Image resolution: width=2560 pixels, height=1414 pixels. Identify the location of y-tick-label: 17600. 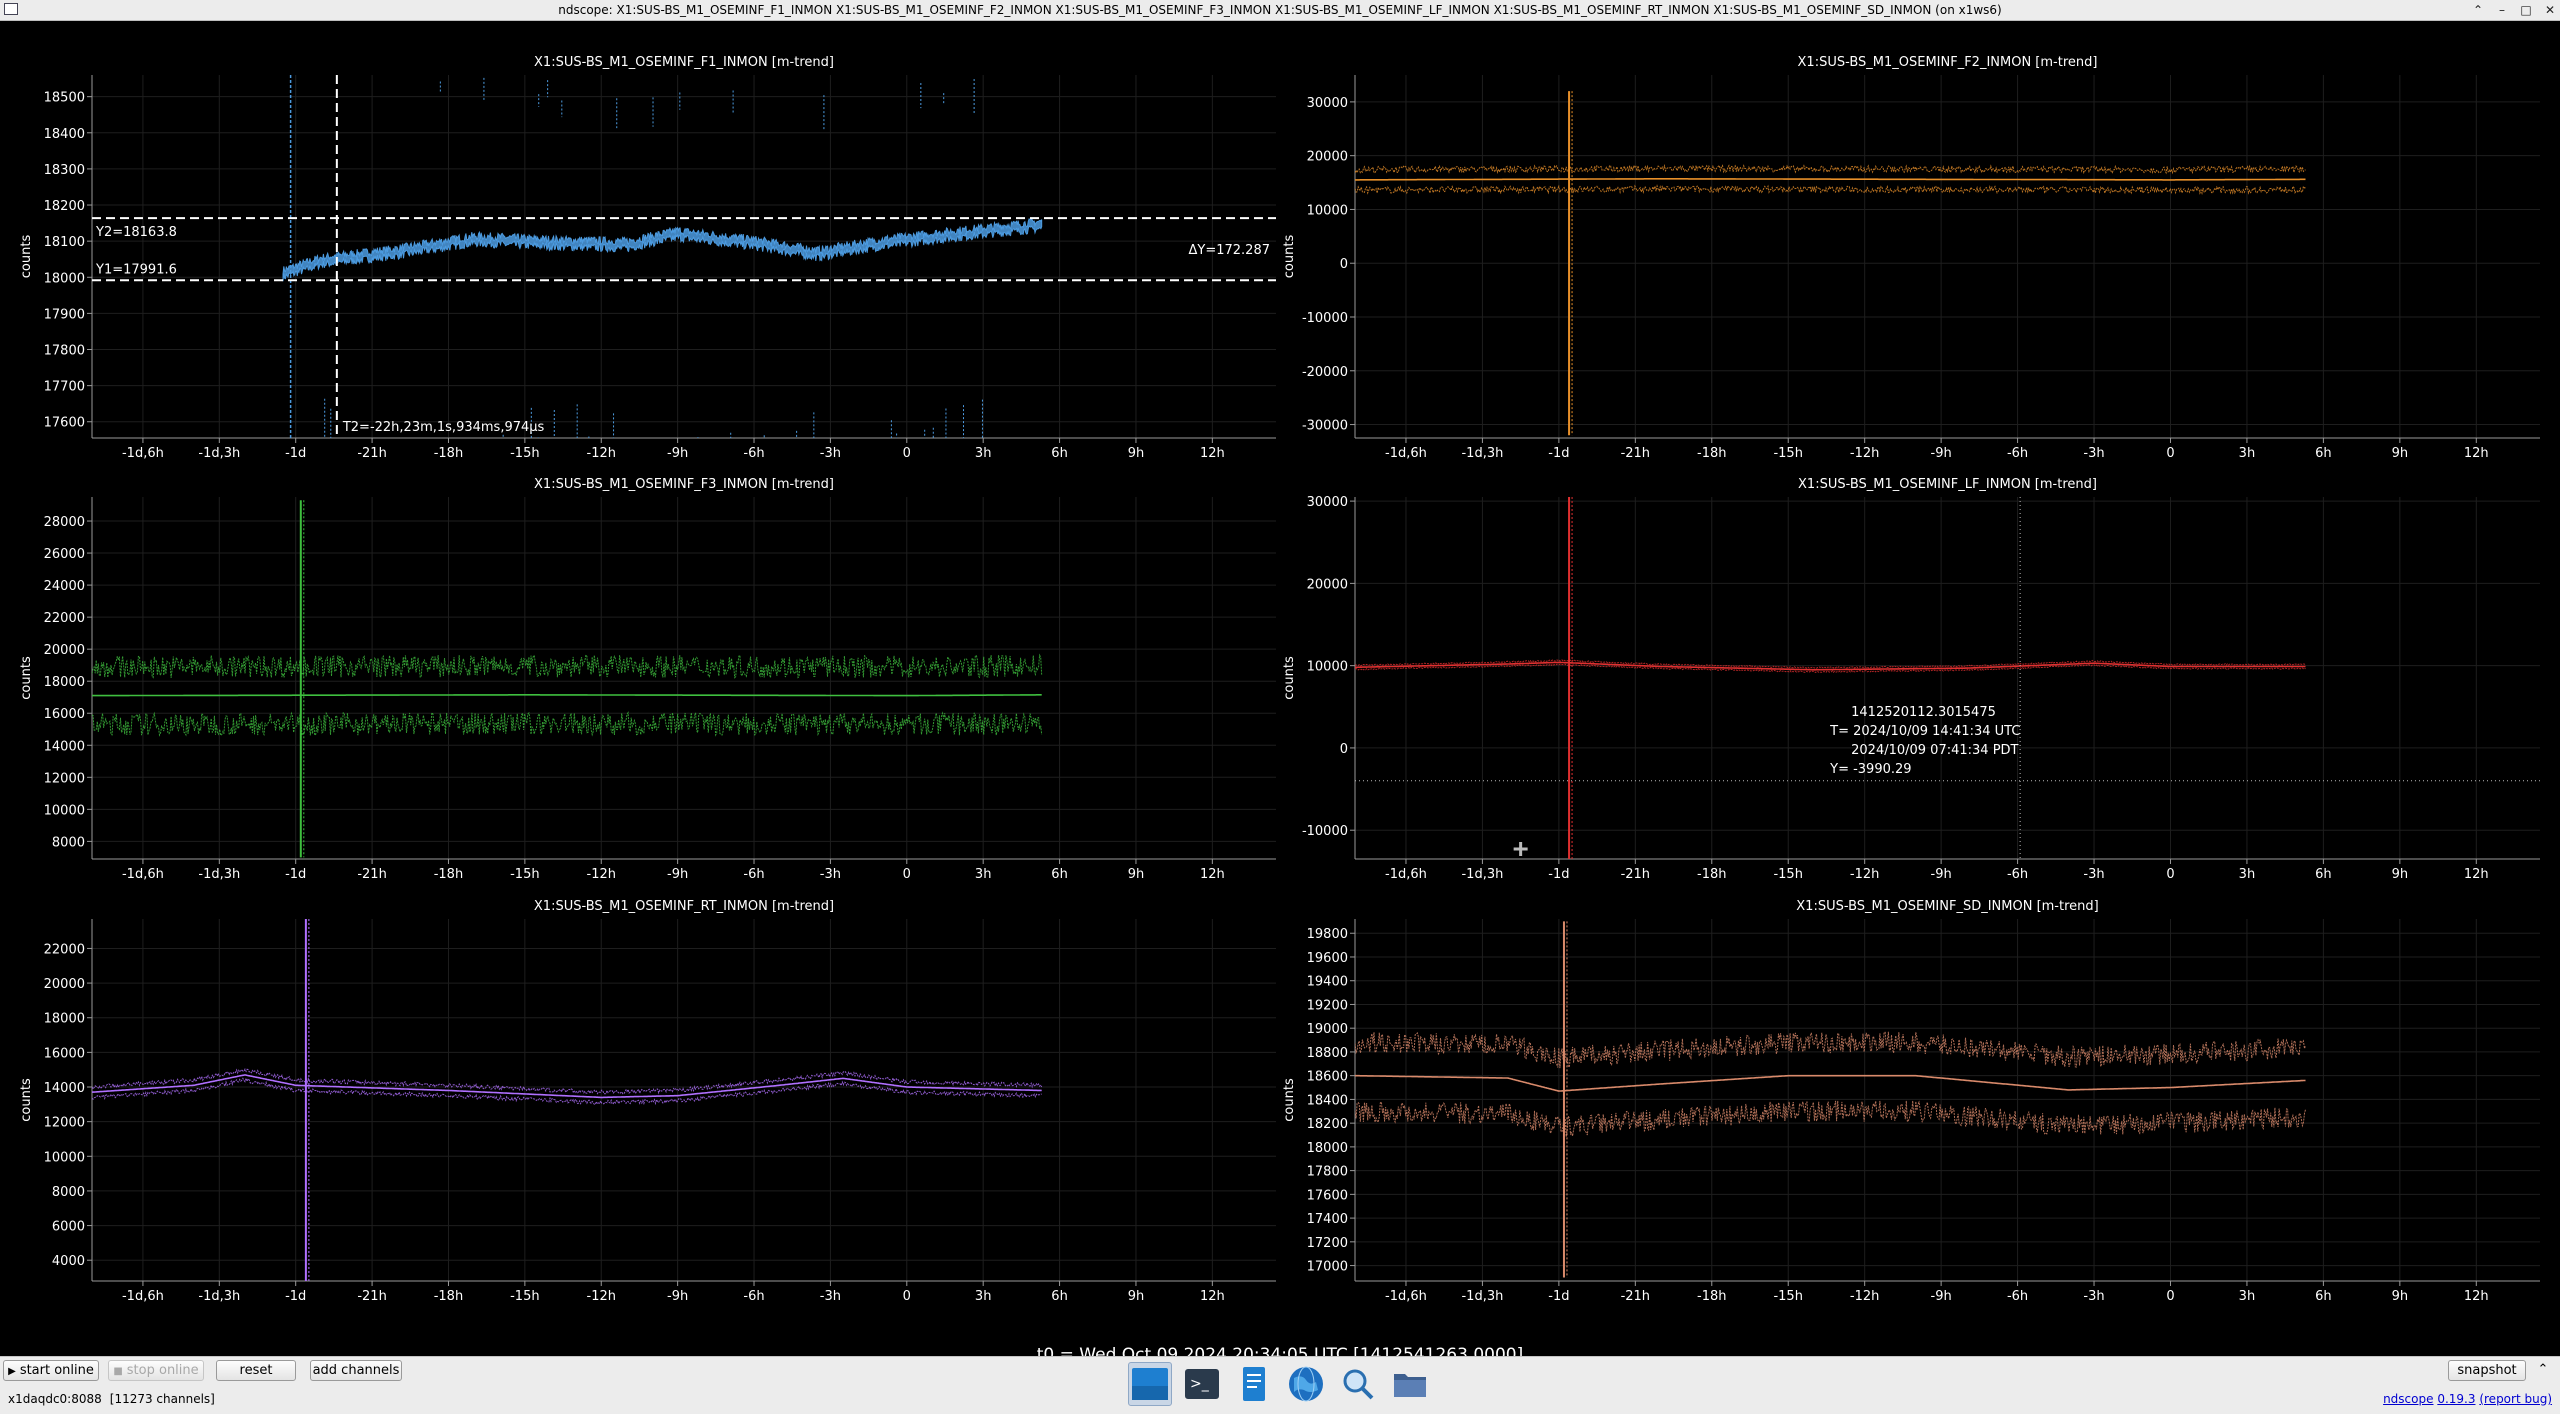
(64, 423).